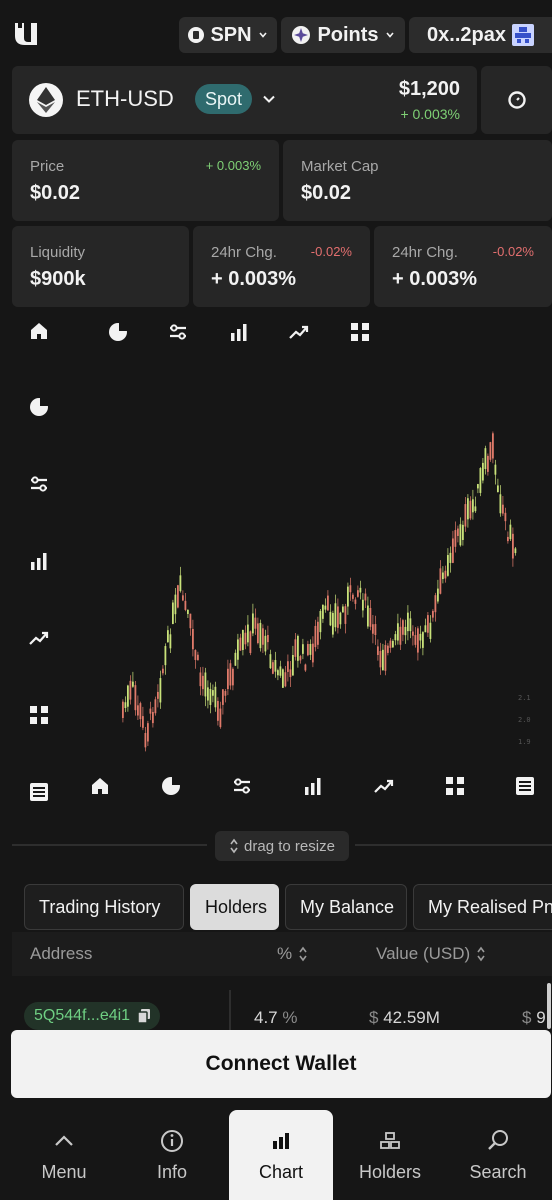  I want to click on stat-label: Price, so click(47, 166).